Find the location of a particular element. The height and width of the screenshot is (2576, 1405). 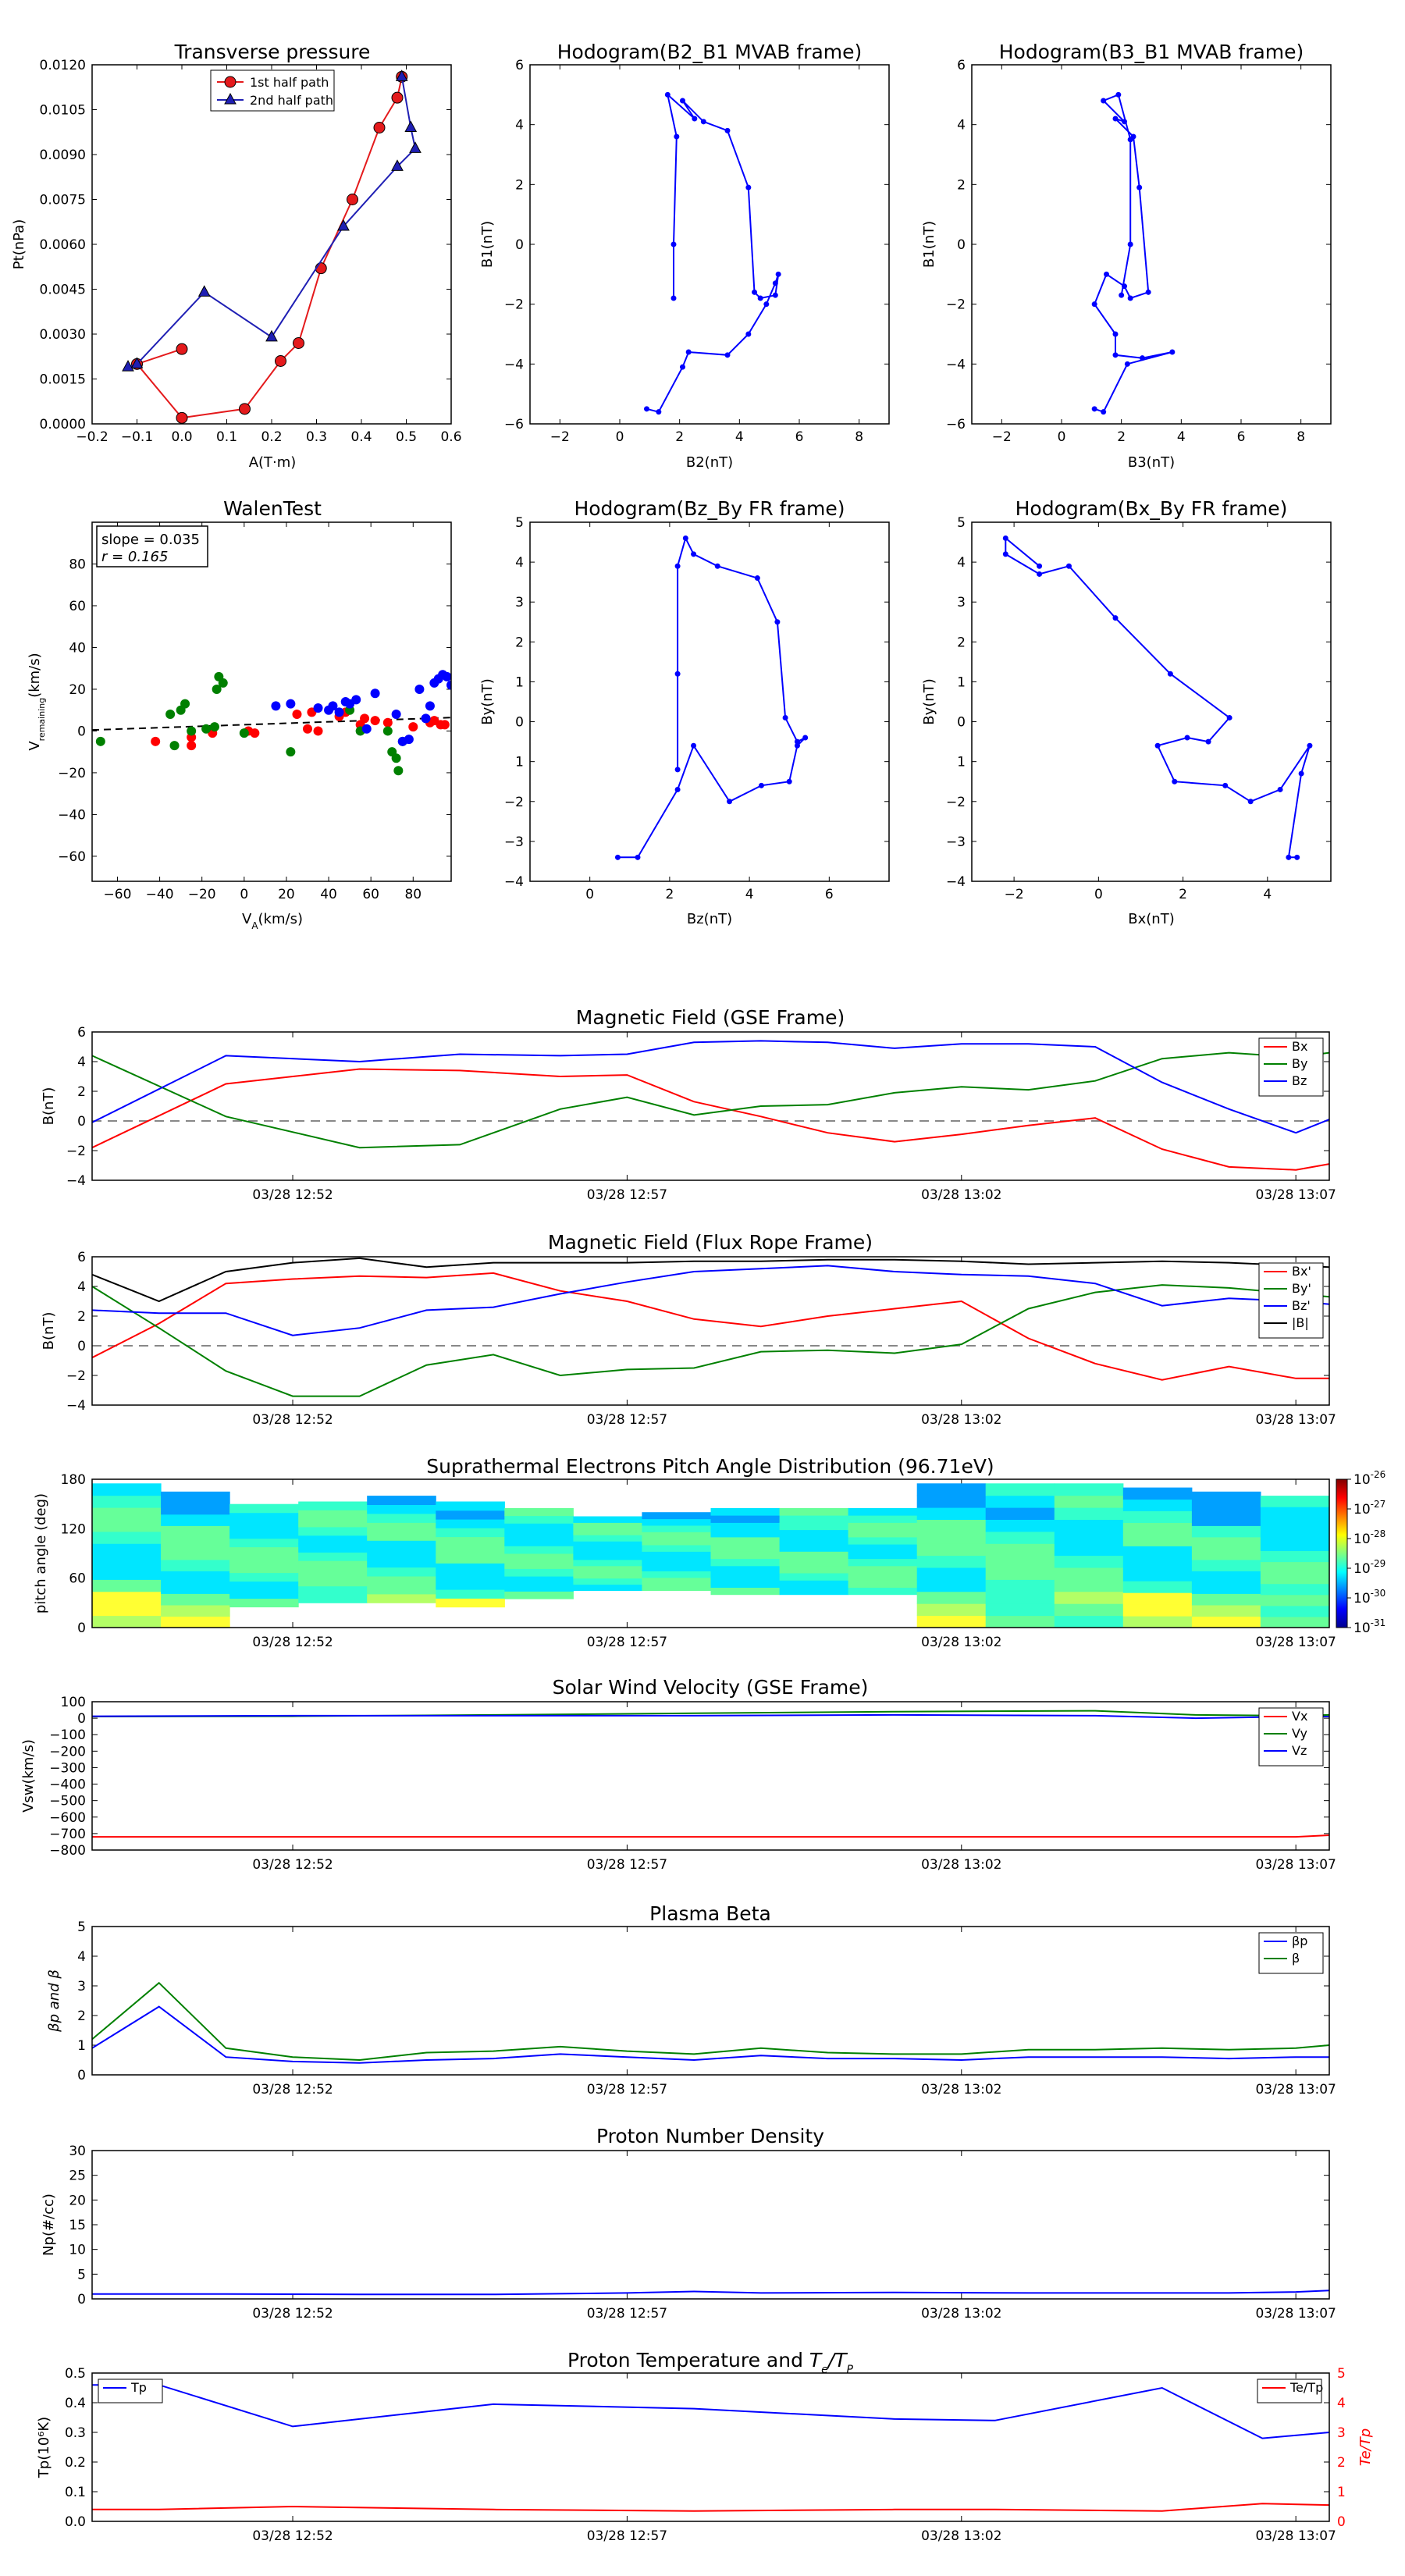

legend-box is located at coordinates (1291, 1953).